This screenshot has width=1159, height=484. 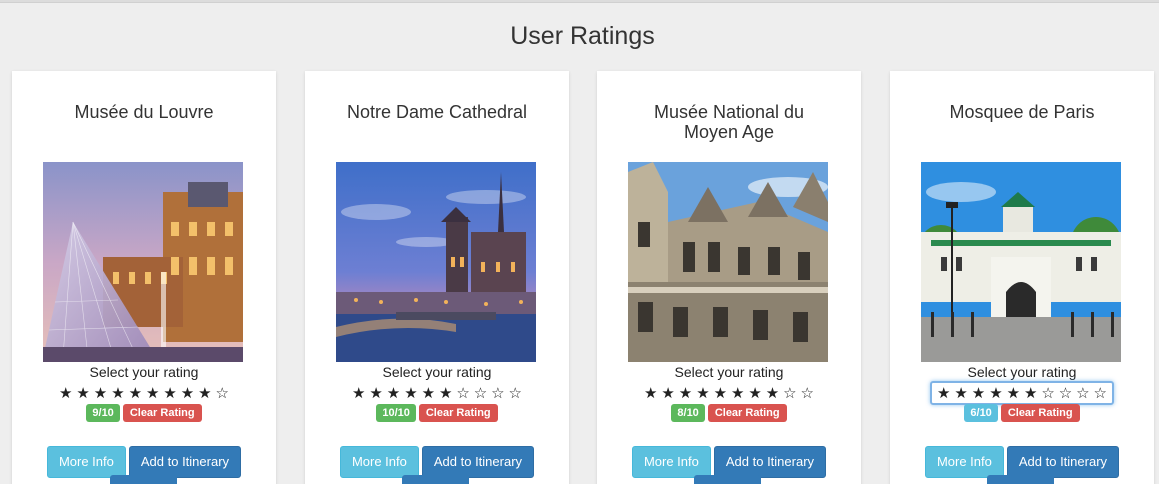 I want to click on top-border, so click(x=579, y=1).